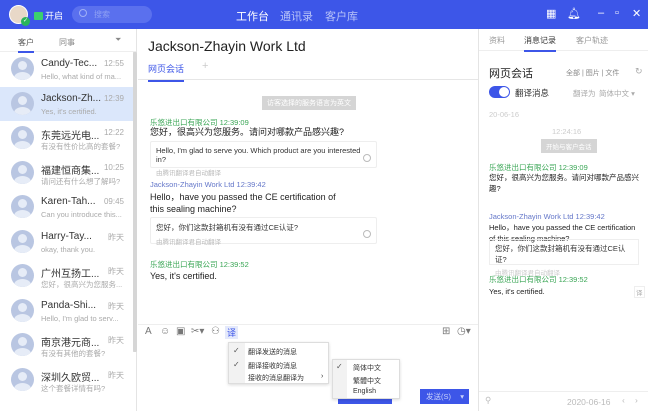 Image resolution: width=648 pixels, height=411 pixels. I want to click on translate-badge: 译, so click(639, 292).